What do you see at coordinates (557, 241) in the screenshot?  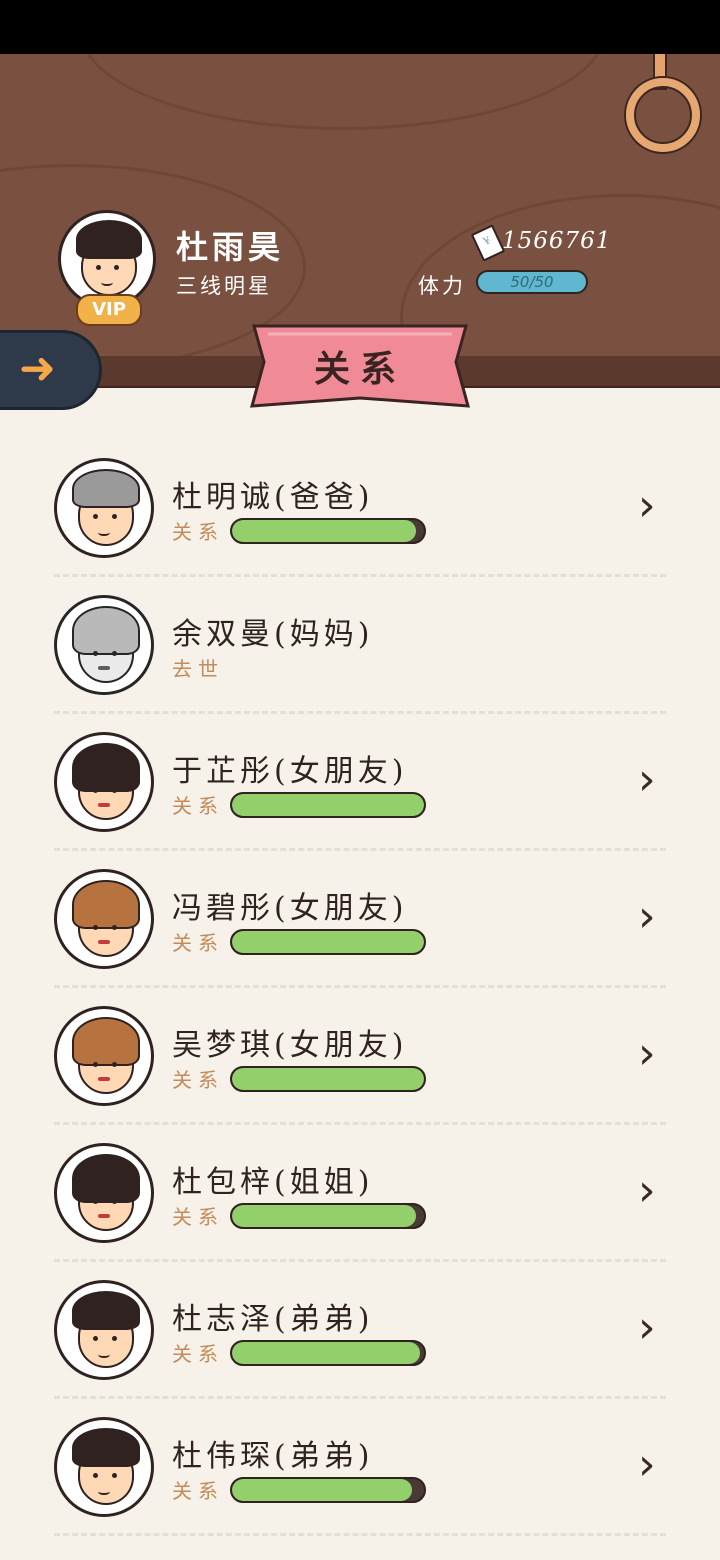 I see `money-value: 1566761` at bounding box center [557, 241].